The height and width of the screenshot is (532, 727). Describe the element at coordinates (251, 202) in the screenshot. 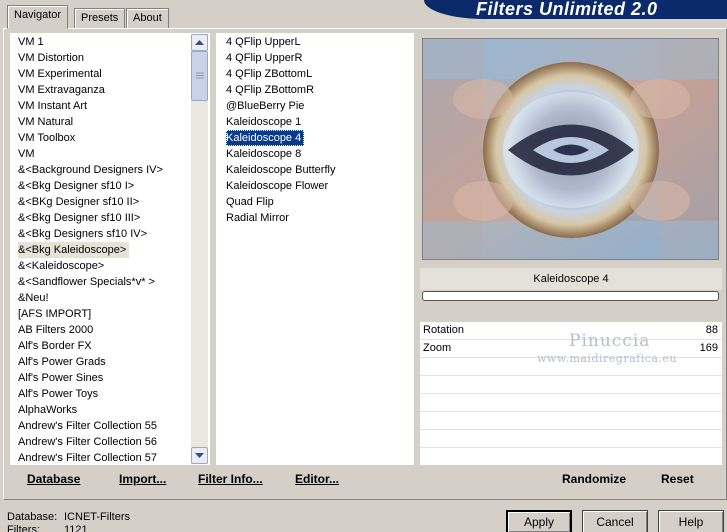

I see `filter-item: Quad Flip` at that location.